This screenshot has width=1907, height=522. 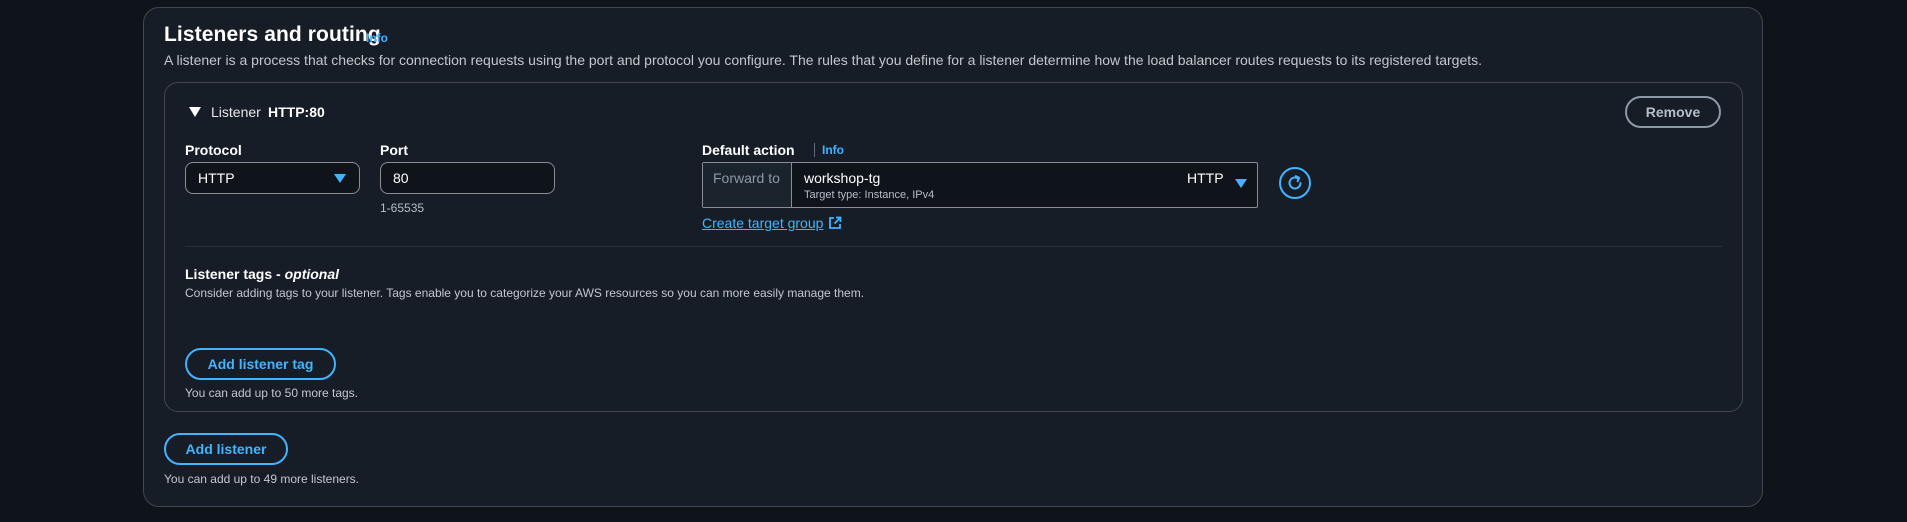 What do you see at coordinates (467, 178) in the screenshot?
I see `port-input: 80` at bounding box center [467, 178].